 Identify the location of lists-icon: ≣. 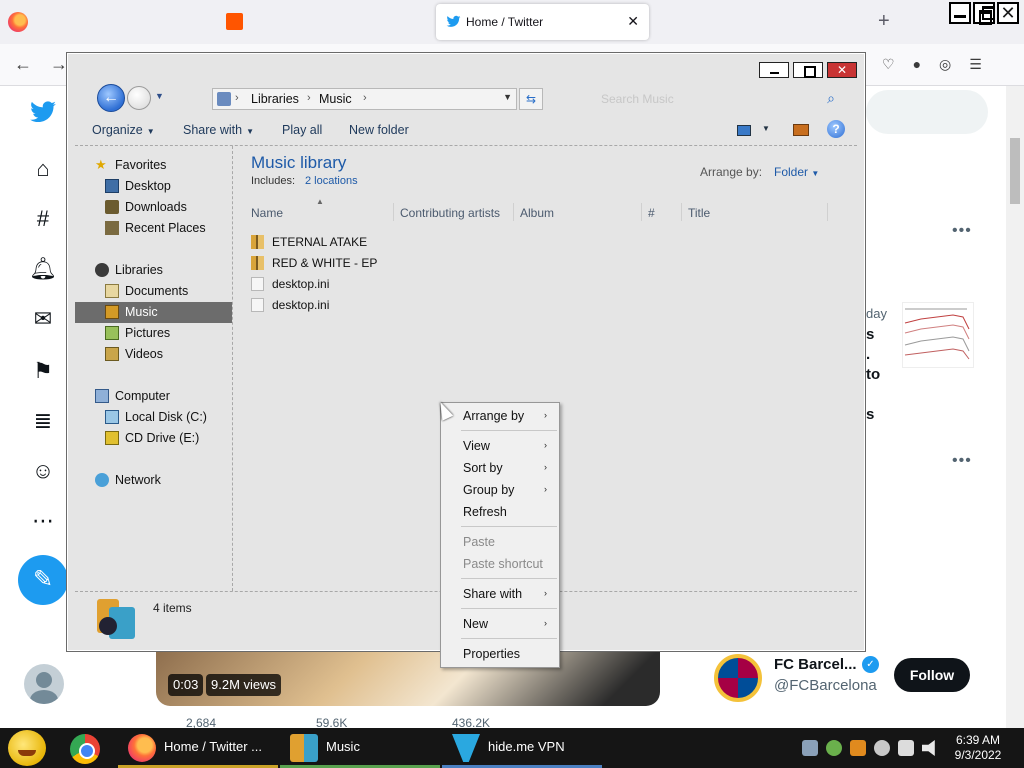
(43, 421).